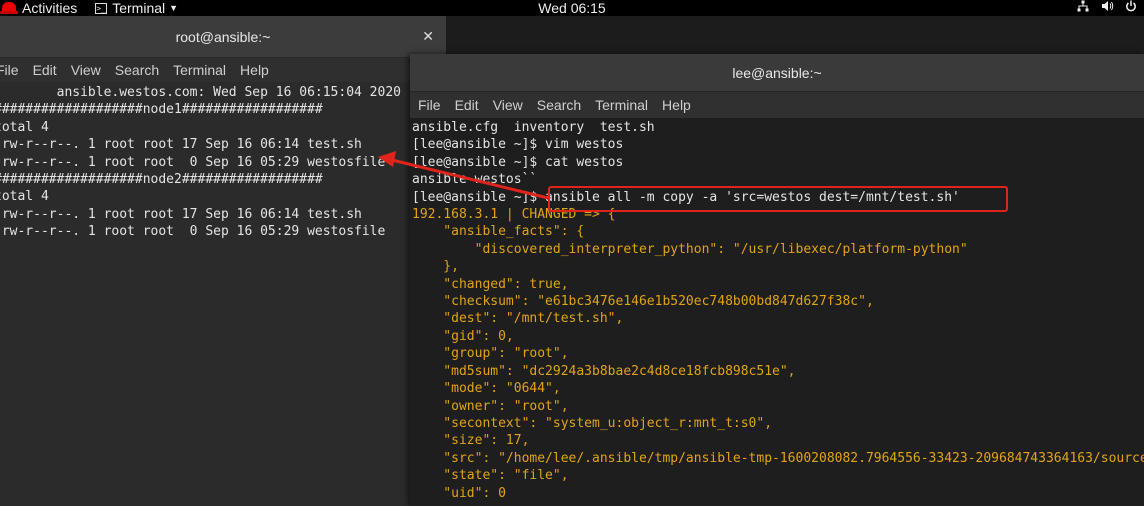 This screenshot has height=506, width=1144. Describe the element at coordinates (463, 336) in the screenshot. I see `output-line: "gid": 0,` at that location.